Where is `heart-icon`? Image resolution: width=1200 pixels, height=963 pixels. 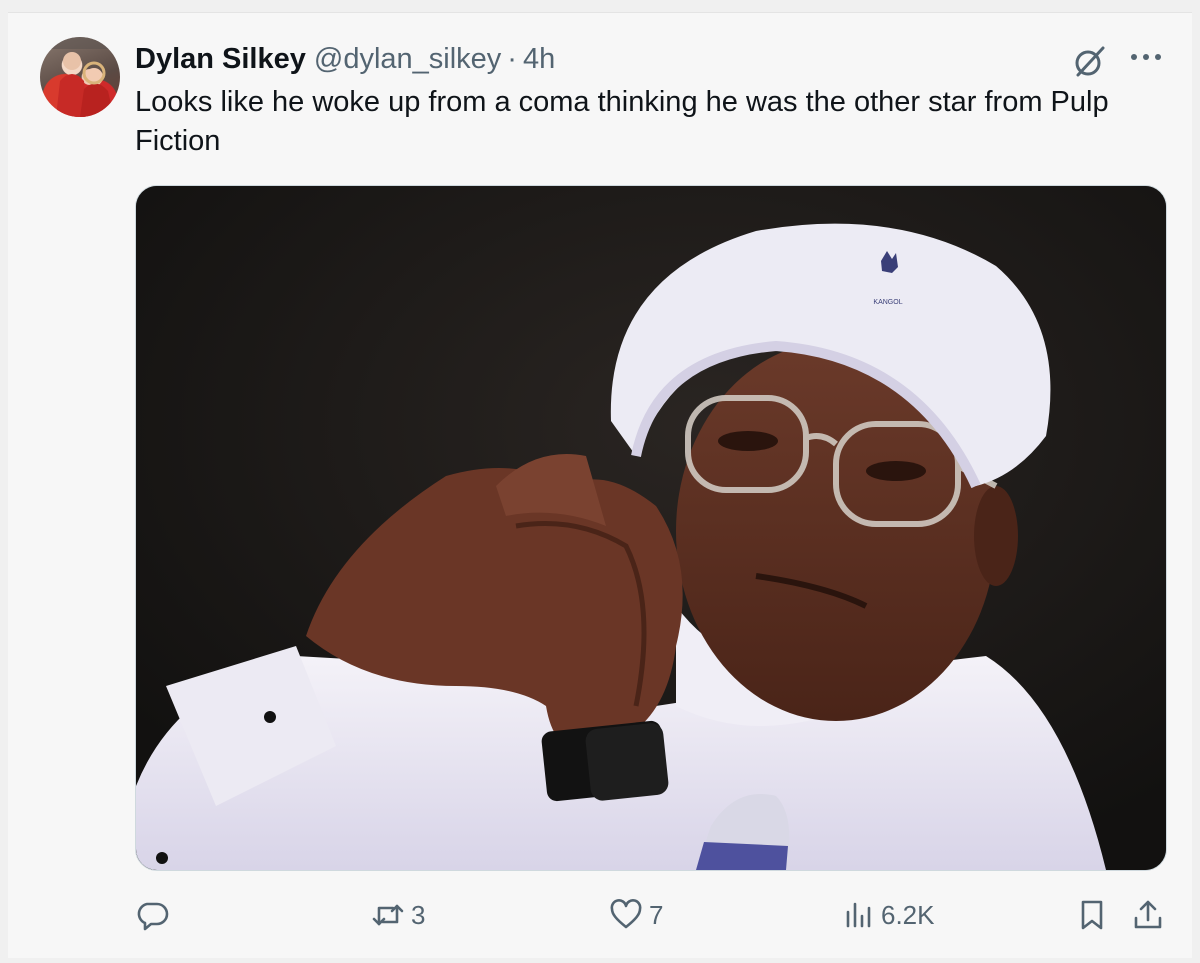 heart-icon is located at coordinates (626, 914).